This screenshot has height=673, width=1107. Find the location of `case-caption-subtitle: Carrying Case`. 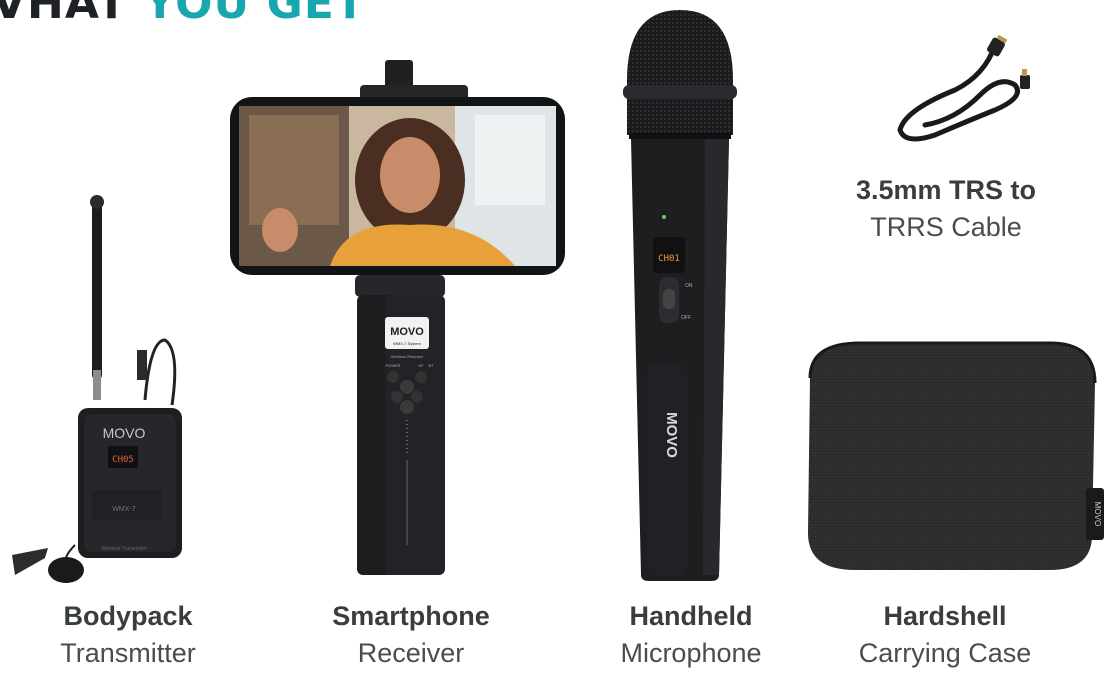

case-caption-subtitle: Carrying Case is located at coordinates (945, 653).